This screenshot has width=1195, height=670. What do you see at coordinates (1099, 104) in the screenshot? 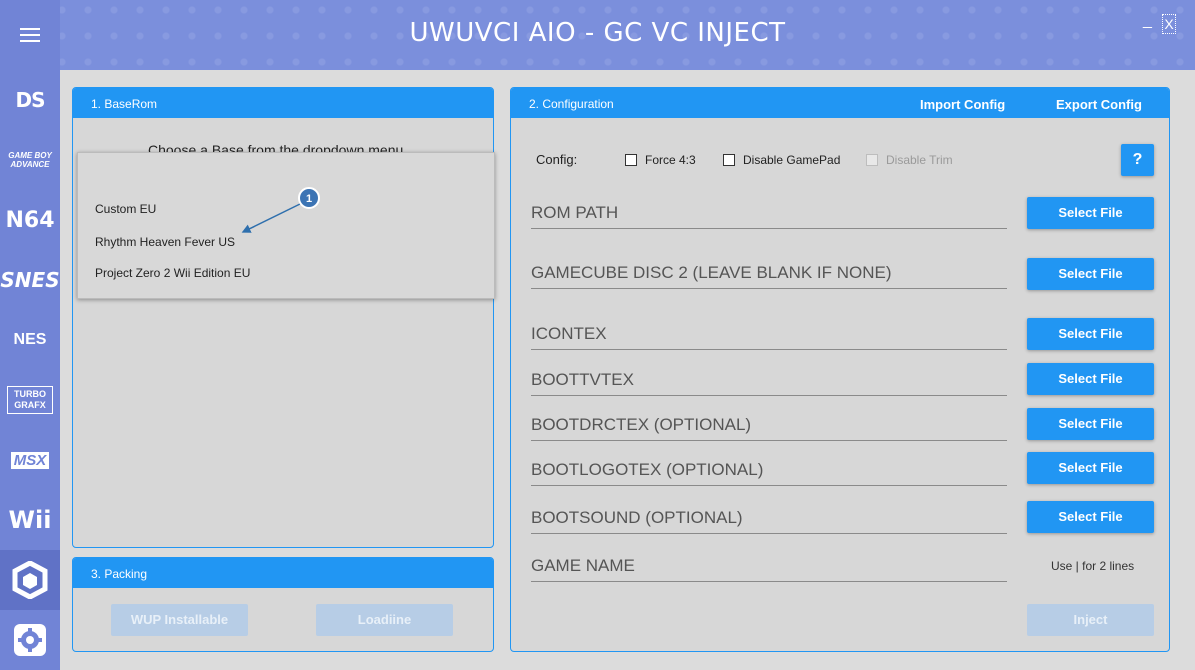
I see `export-config-button: Export Config` at bounding box center [1099, 104].